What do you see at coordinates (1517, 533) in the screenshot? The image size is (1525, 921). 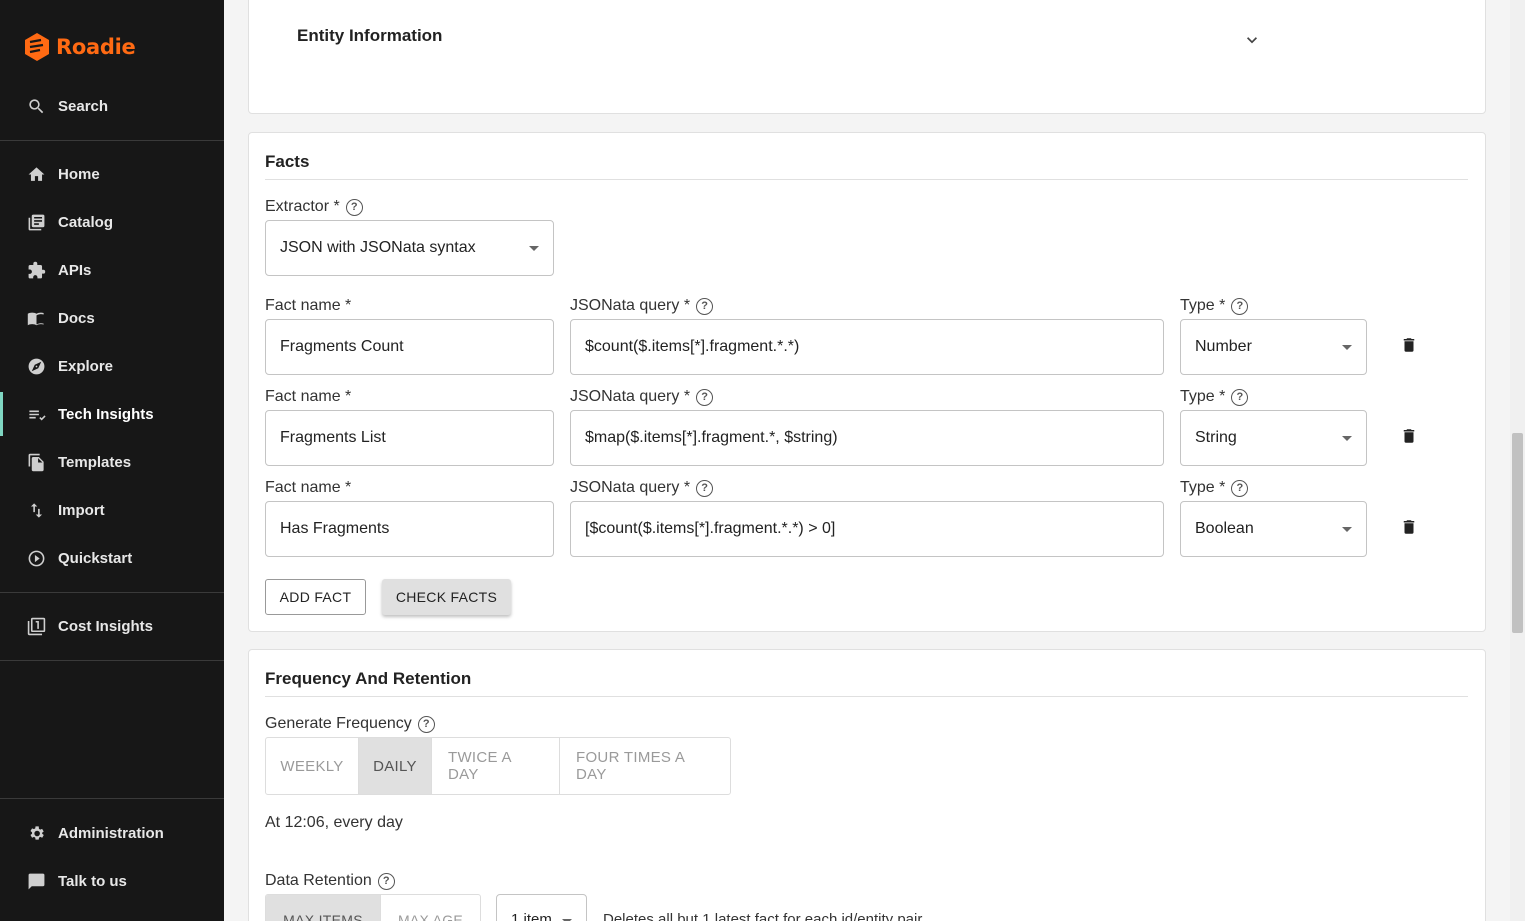 I see `scrollbar-thumb` at bounding box center [1517, 533].